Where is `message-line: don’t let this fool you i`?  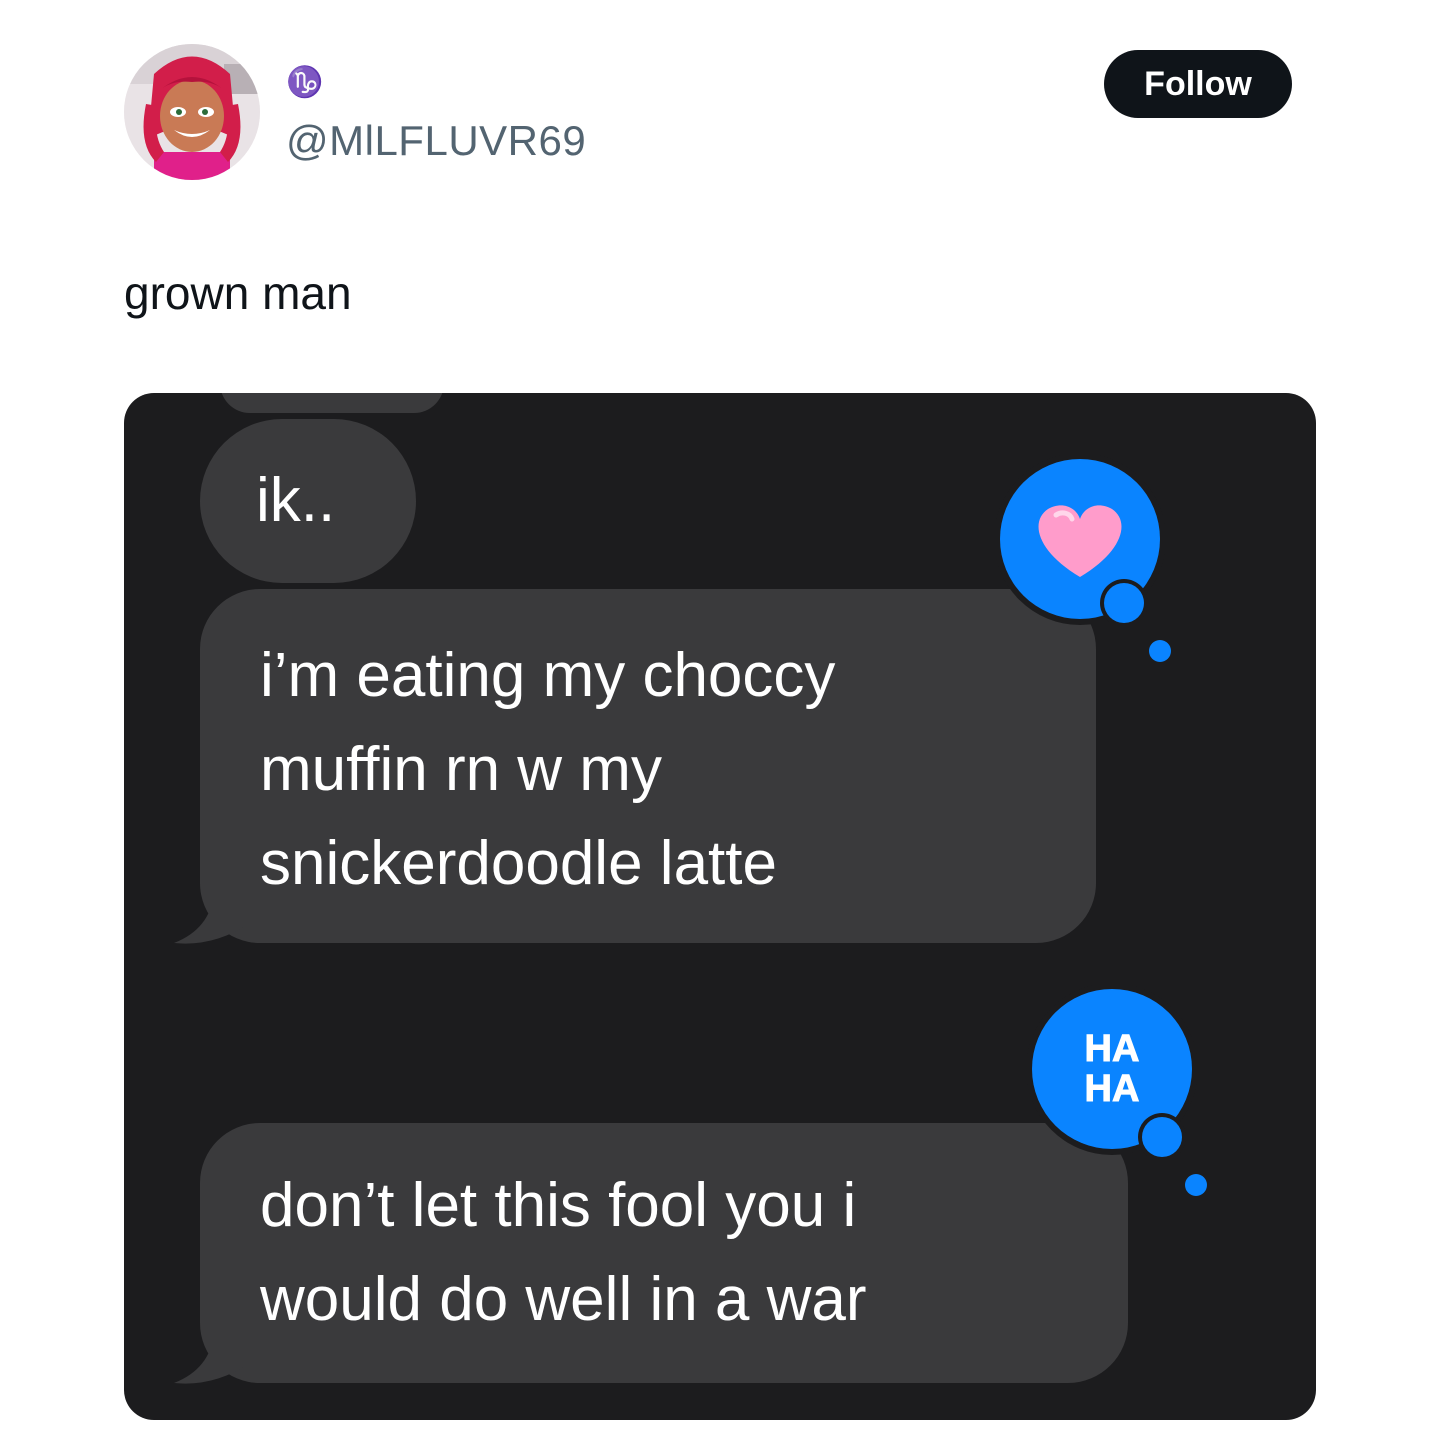
message-line: don’t let this fool you i is located at coordinates (558, 1205).